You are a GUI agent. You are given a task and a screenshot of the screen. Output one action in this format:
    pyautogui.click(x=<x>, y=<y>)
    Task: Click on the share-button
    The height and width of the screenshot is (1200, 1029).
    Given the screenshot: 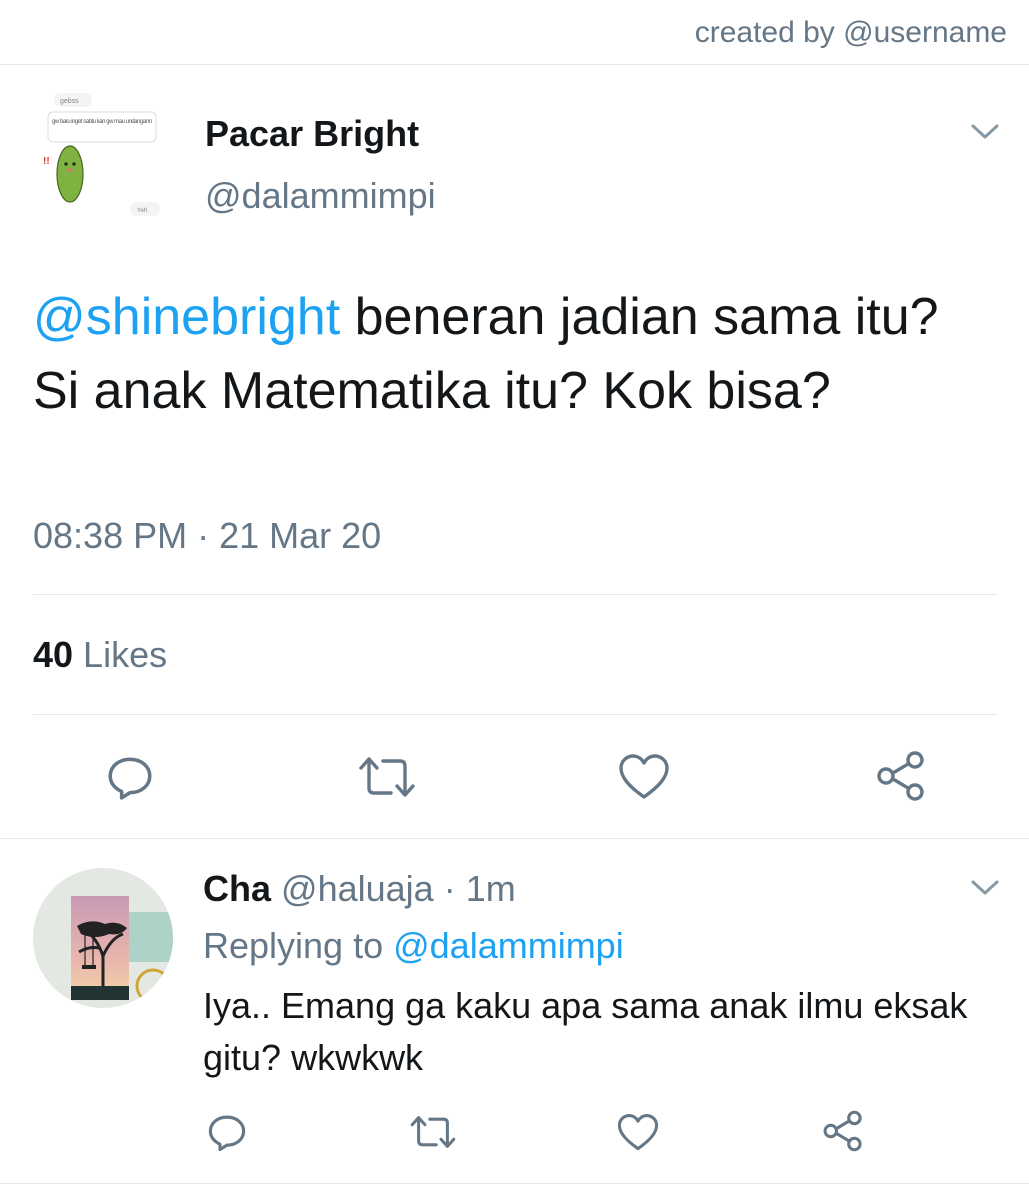 What is the action you would take?
    pyautogui.click(x=901, y=776)
    